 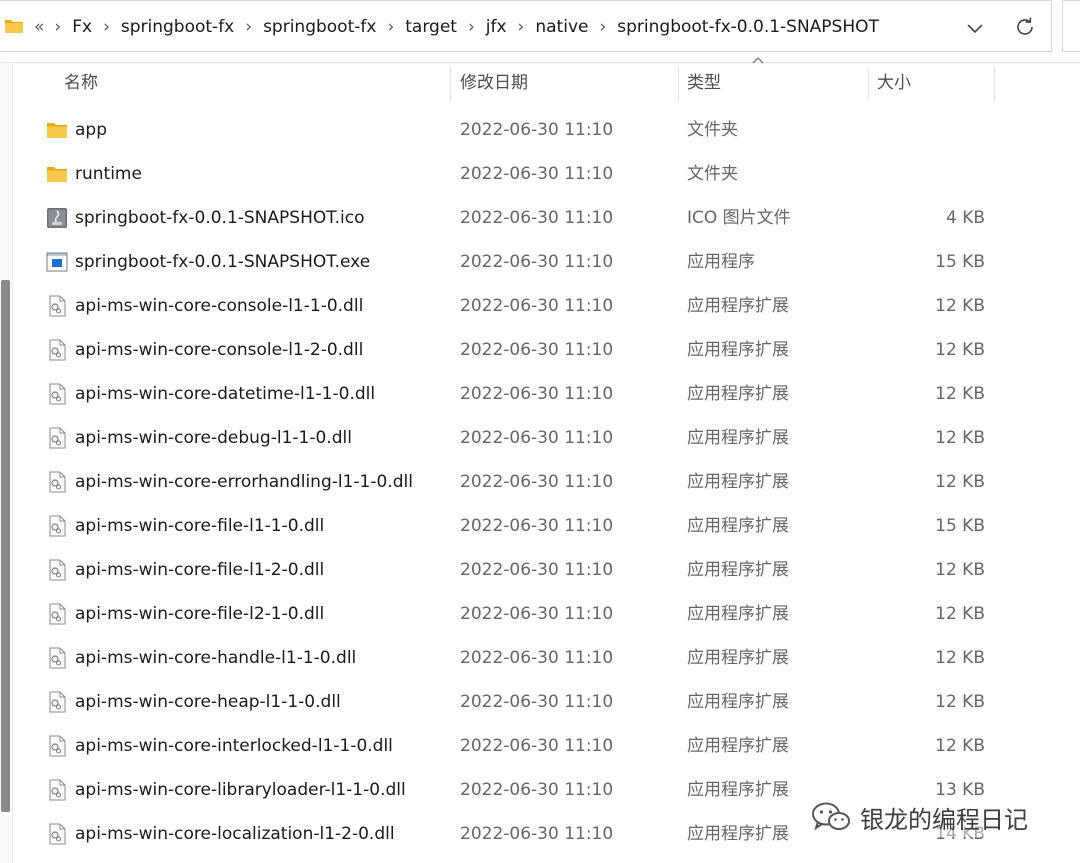 What do you see at coordinates (240, 790) in the screenshot?
I see `file-name: api-ms-win-core-libraryloader-l1-1-0.dll` at bounding box center [240, 790].